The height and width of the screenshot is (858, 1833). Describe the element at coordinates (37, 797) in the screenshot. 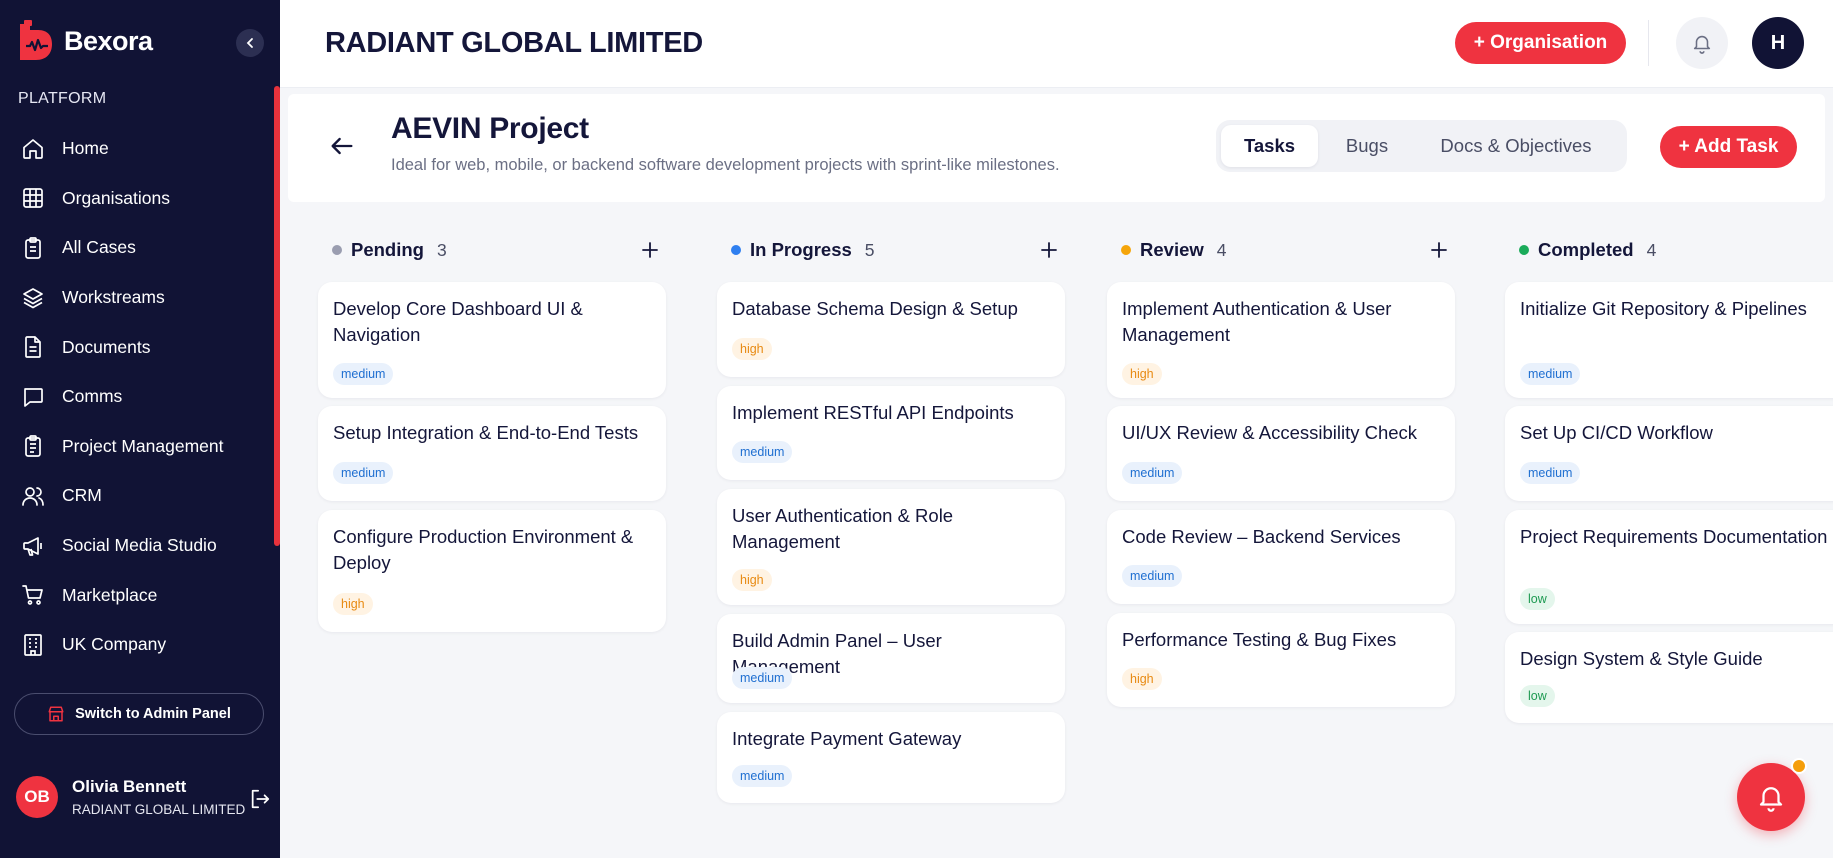

I see `user-avatar: OB` at that location.